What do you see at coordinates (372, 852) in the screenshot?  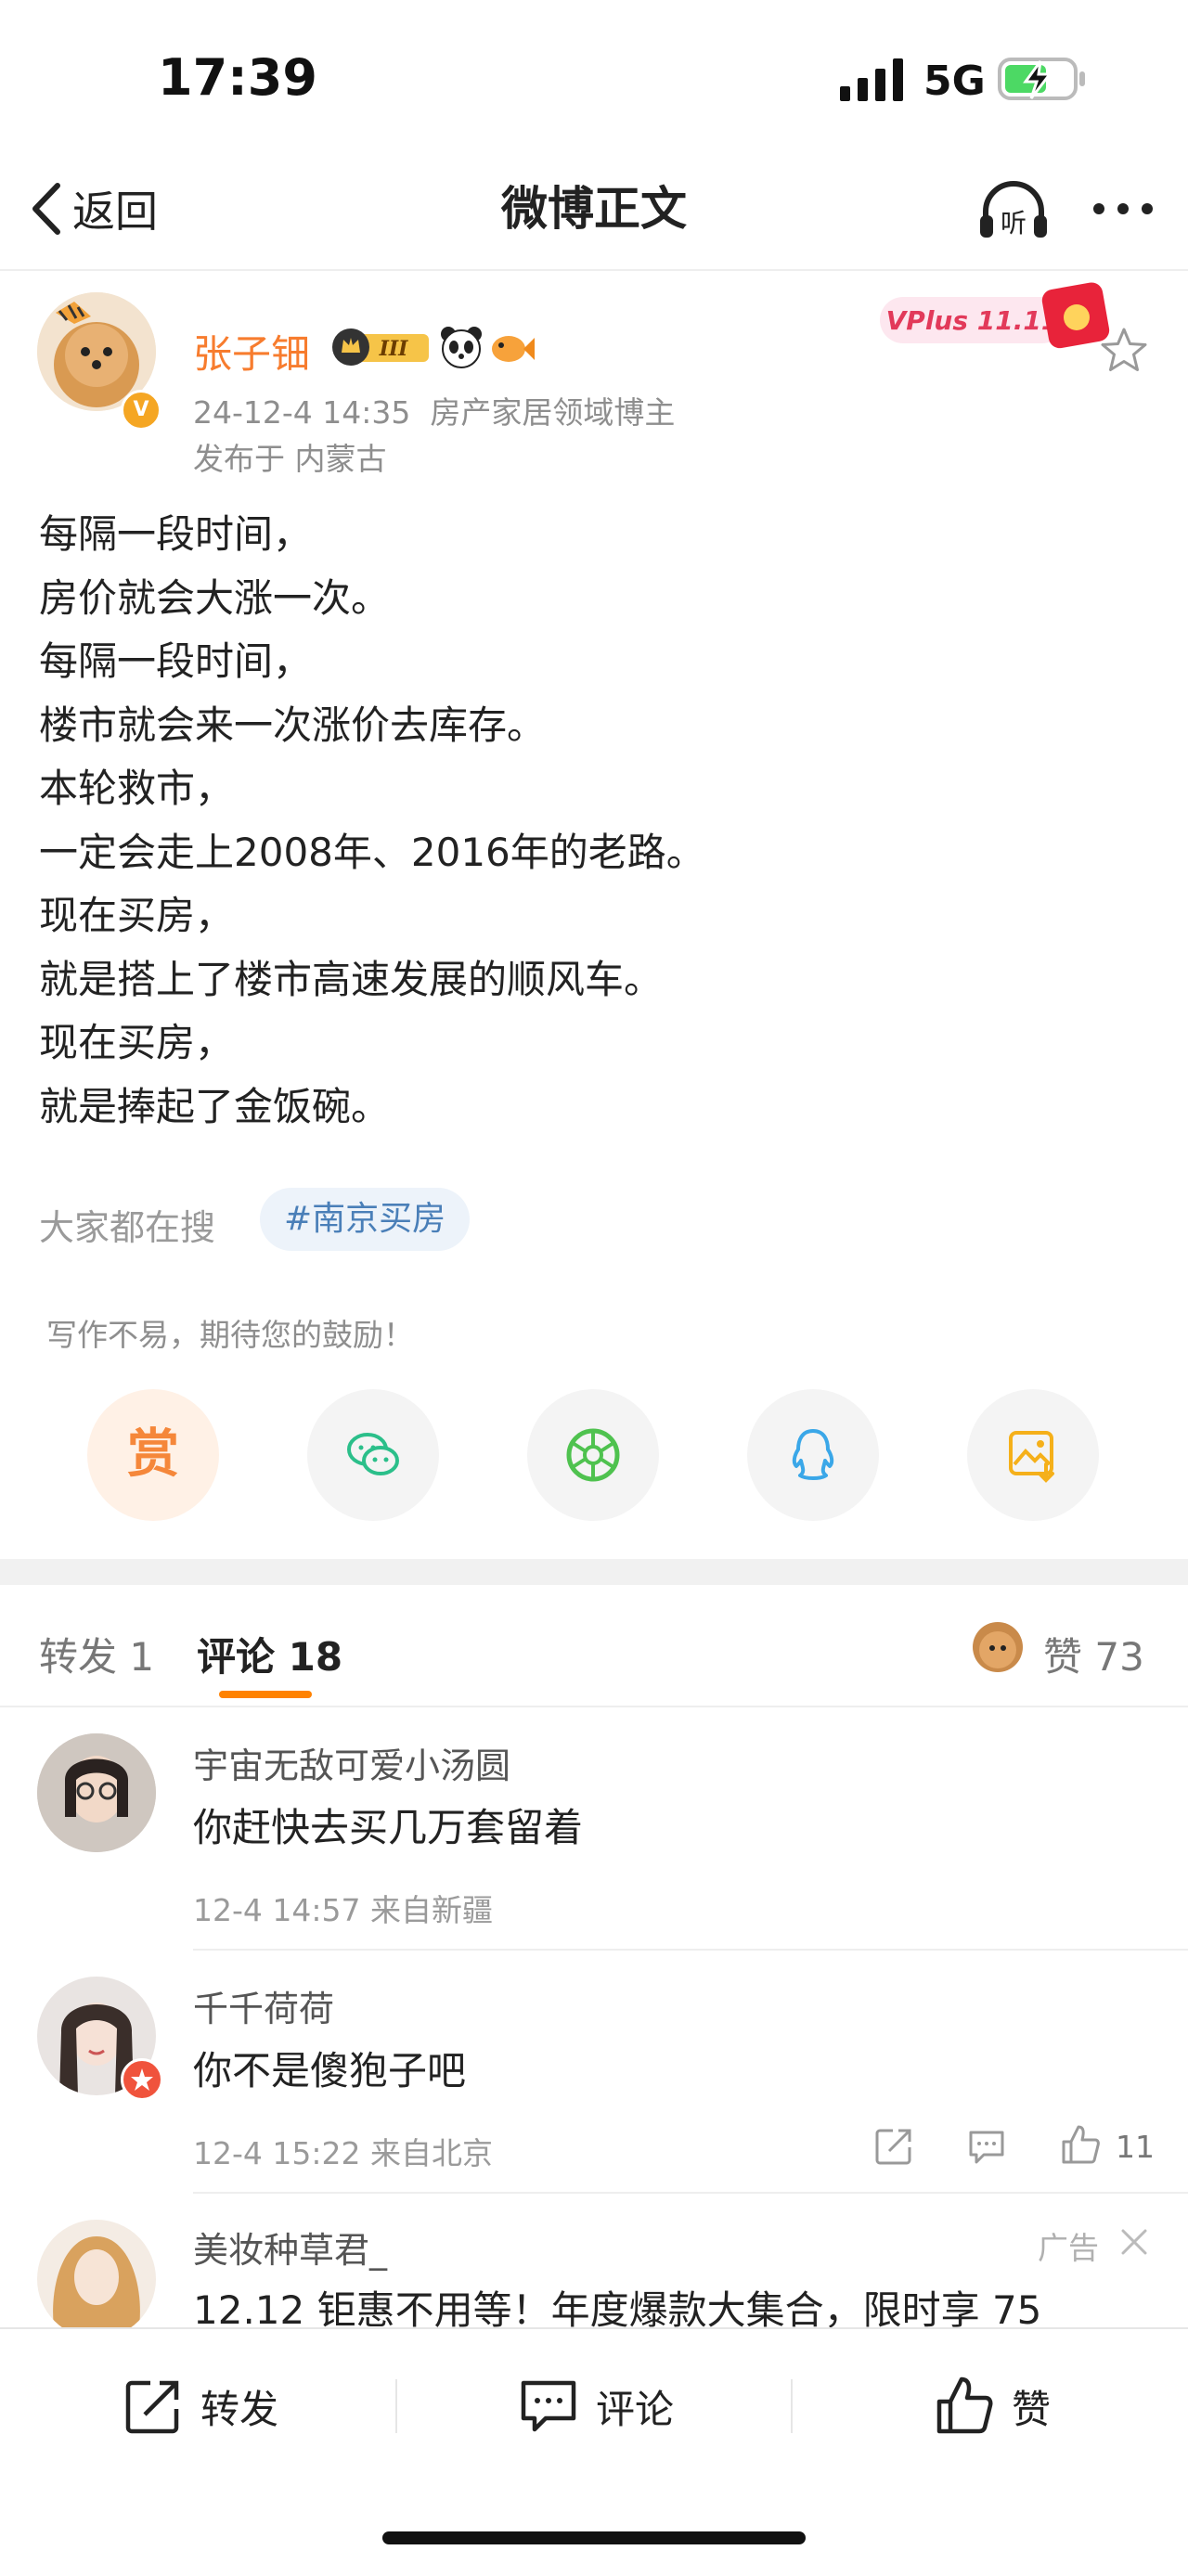 I see `post-line: 一定会走上2008年、2016年的老路。` at bounding box center [372, 852].